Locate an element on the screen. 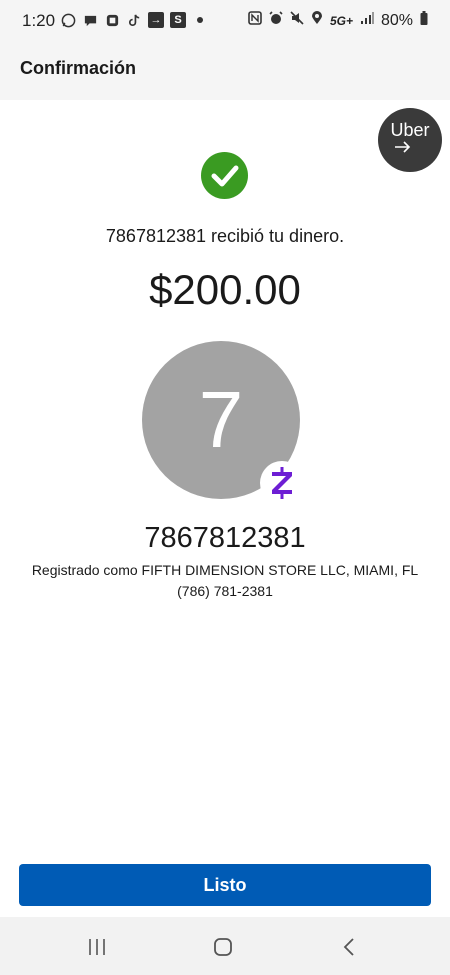  battery-label: 80% is located at coordinates (396, 20).